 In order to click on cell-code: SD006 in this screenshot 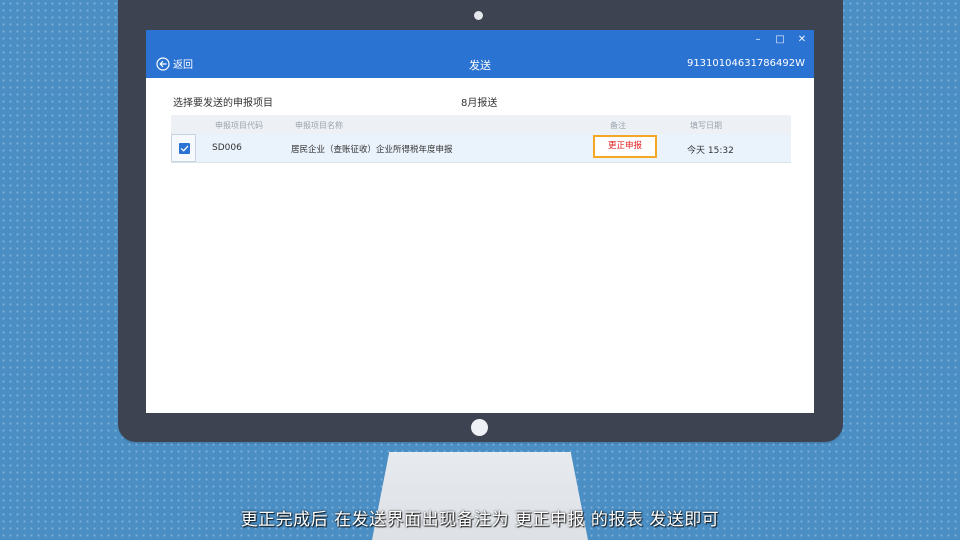, I will do `click(227, 148)`.